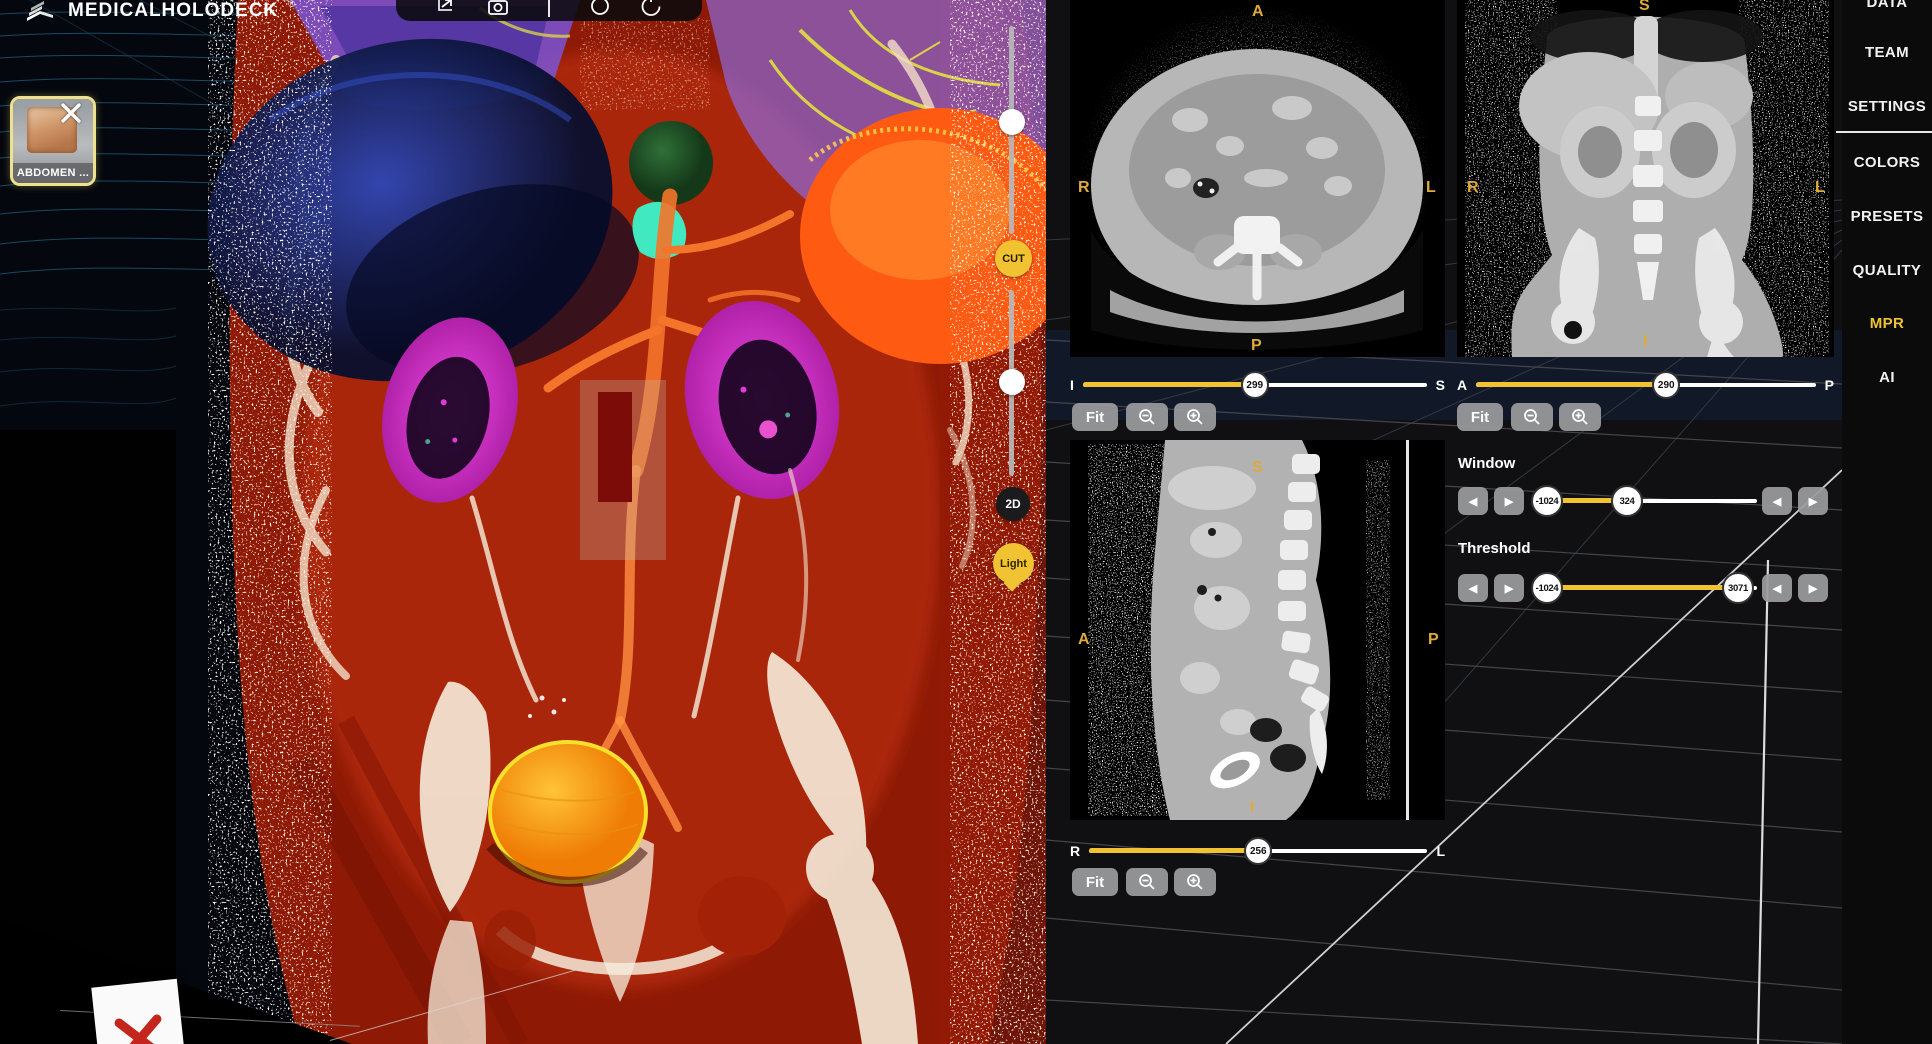  I want to click on window-high-decrement-button: ◀, so click(1777, 501).